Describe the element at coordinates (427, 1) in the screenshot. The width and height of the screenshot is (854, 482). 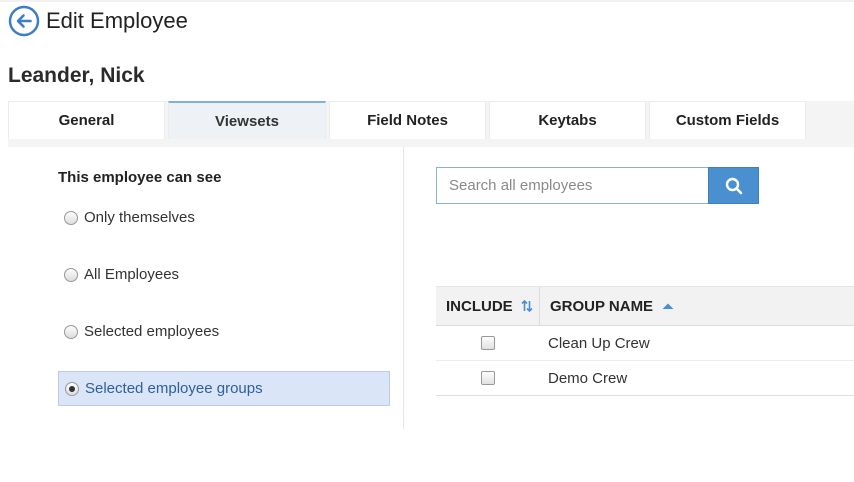
I see `top-bar` at that location.